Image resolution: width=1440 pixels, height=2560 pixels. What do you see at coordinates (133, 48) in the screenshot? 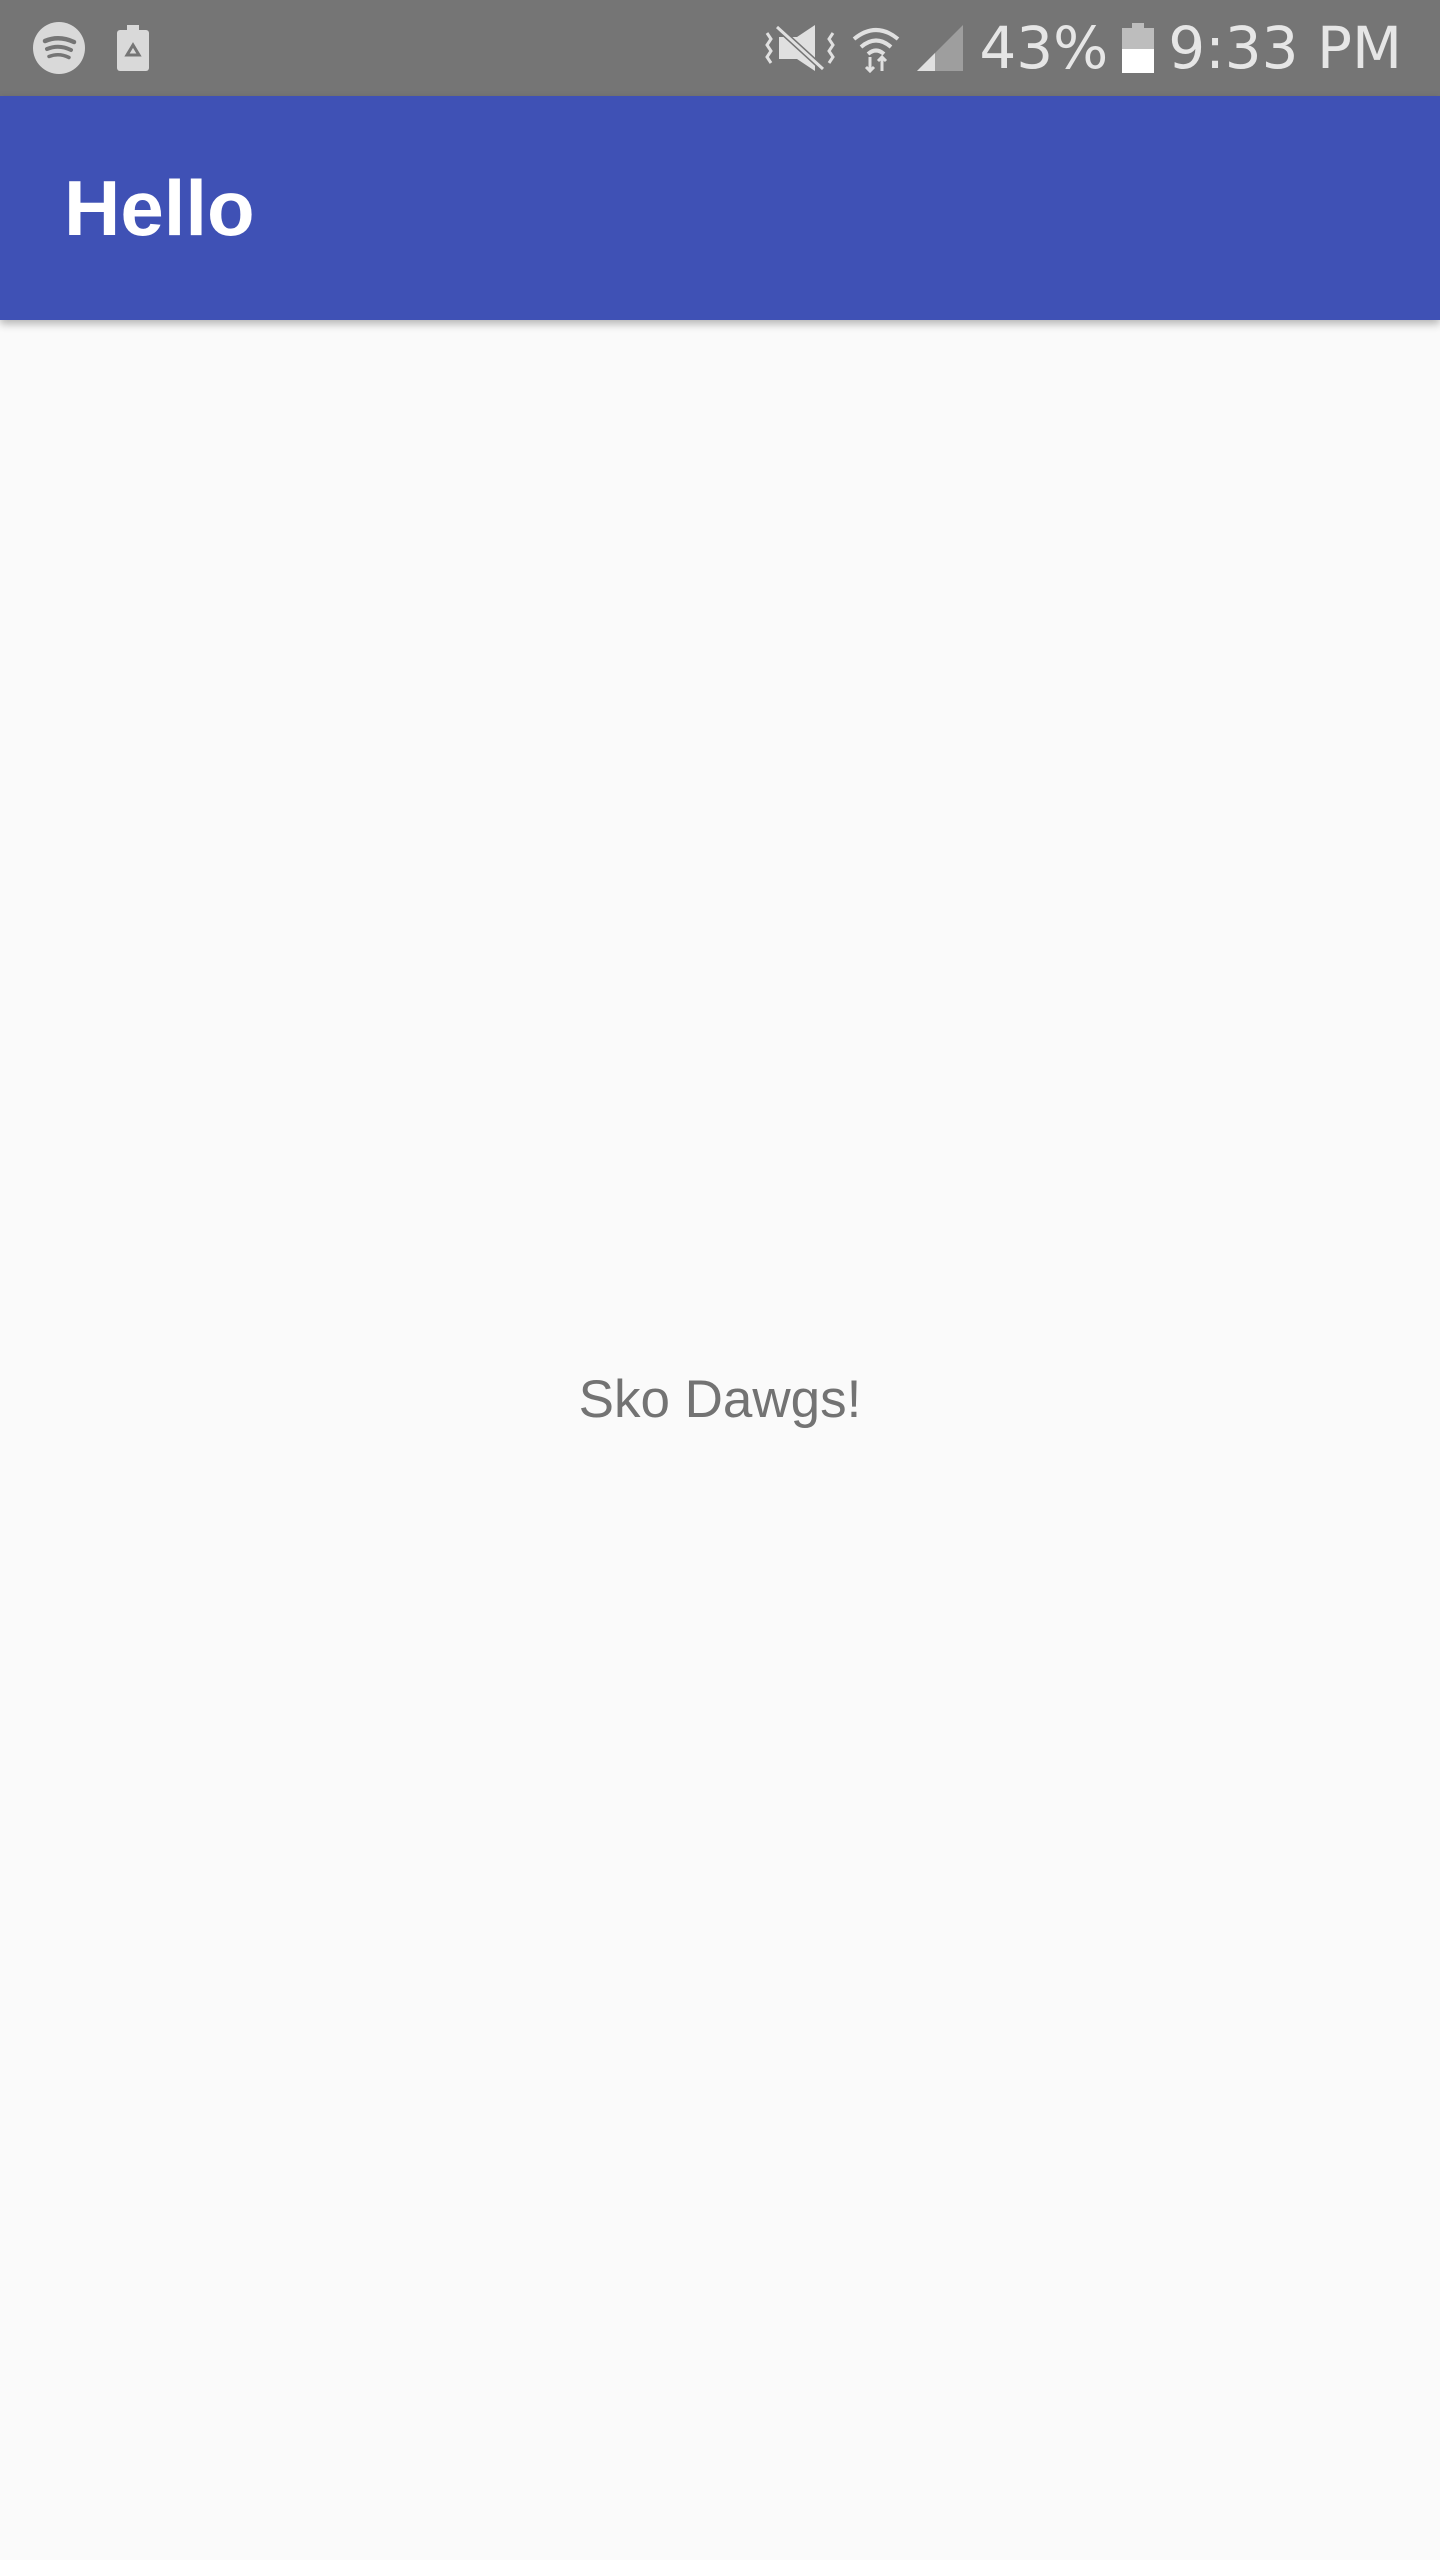
I see `battery-saver-icon` at bounding box center [133, 48].